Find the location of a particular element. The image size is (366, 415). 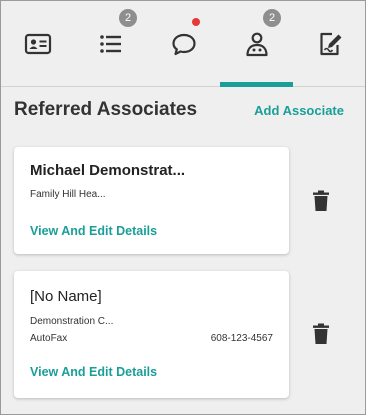

associate-phone: 608-123-4567 is located at coordinates (241, 338).